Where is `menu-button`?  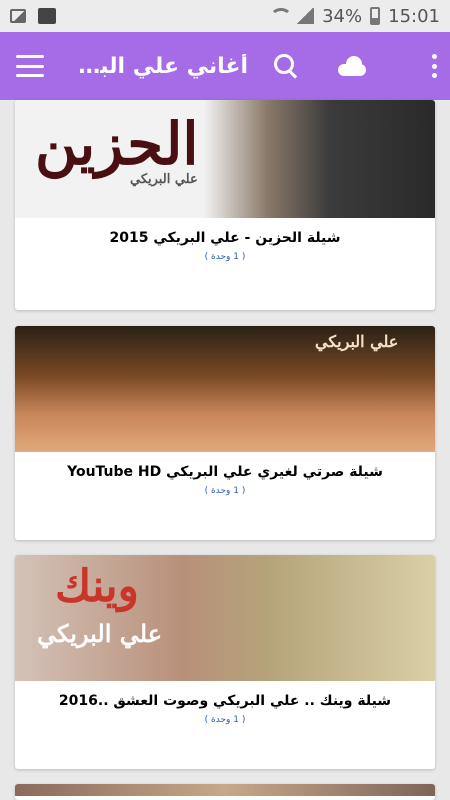 menu-button is located at coordinates (30, 66).